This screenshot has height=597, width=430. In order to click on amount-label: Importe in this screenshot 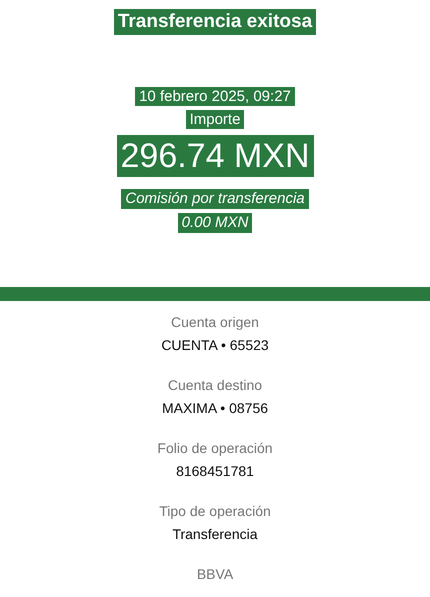, I will do `click(215, 119)`.